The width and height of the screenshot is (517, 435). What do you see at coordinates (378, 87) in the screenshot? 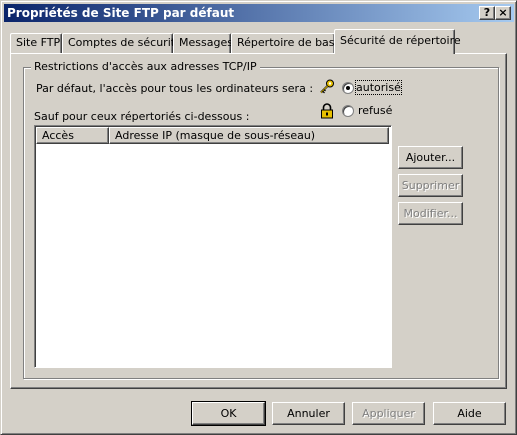
I see `radio-granted-label: autorisé` at bounding box center [378, 87].